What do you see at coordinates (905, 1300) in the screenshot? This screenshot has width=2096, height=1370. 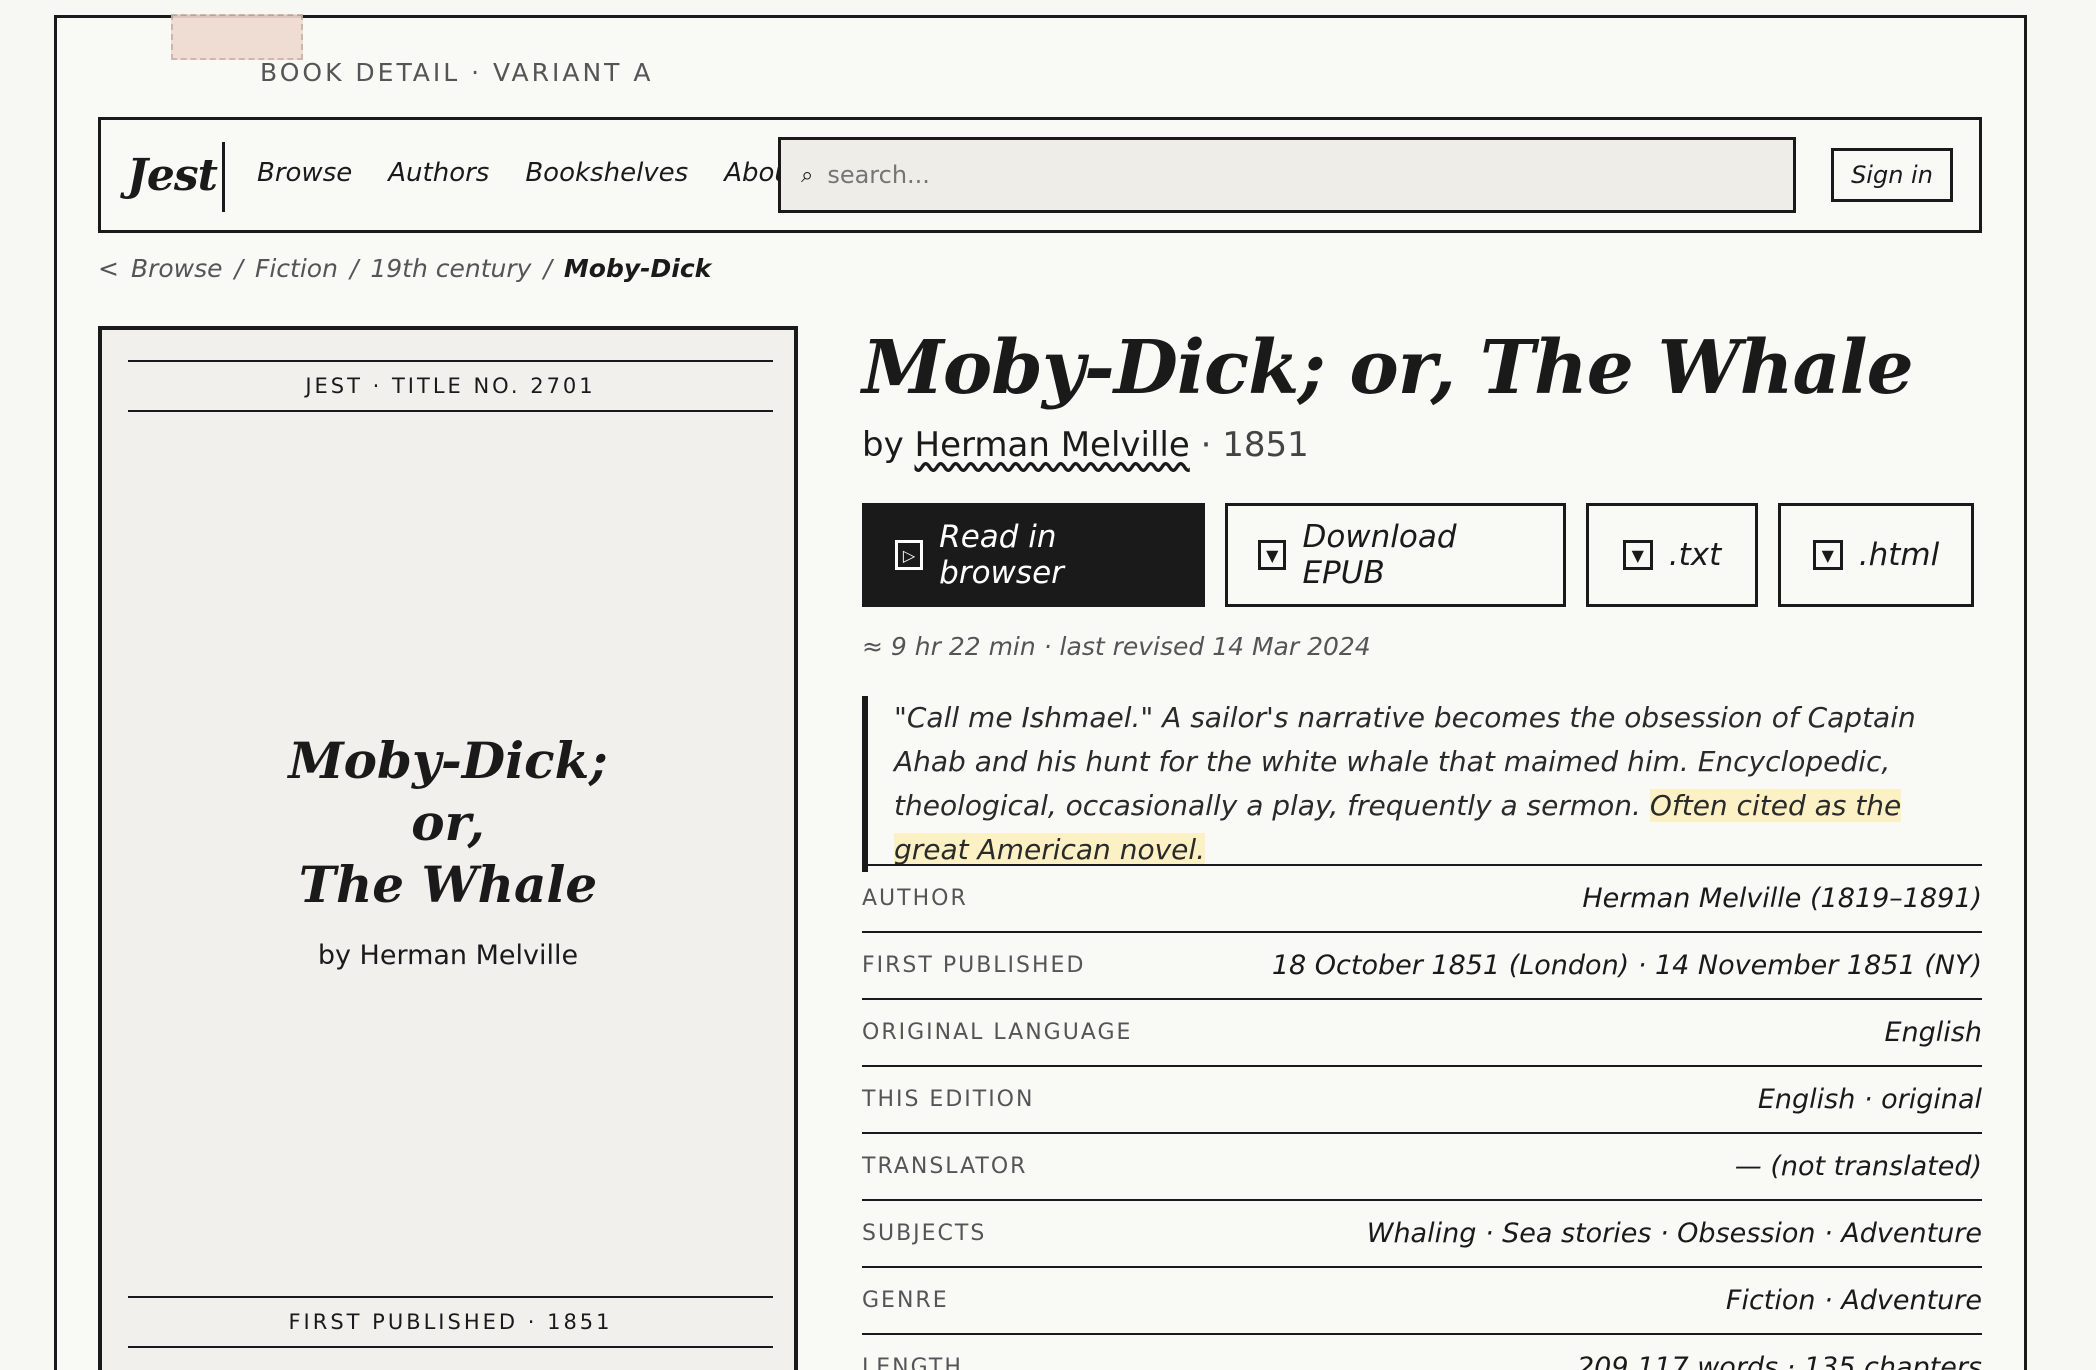 I see `details-key: GENRE` at bounding box center [905, 1300].